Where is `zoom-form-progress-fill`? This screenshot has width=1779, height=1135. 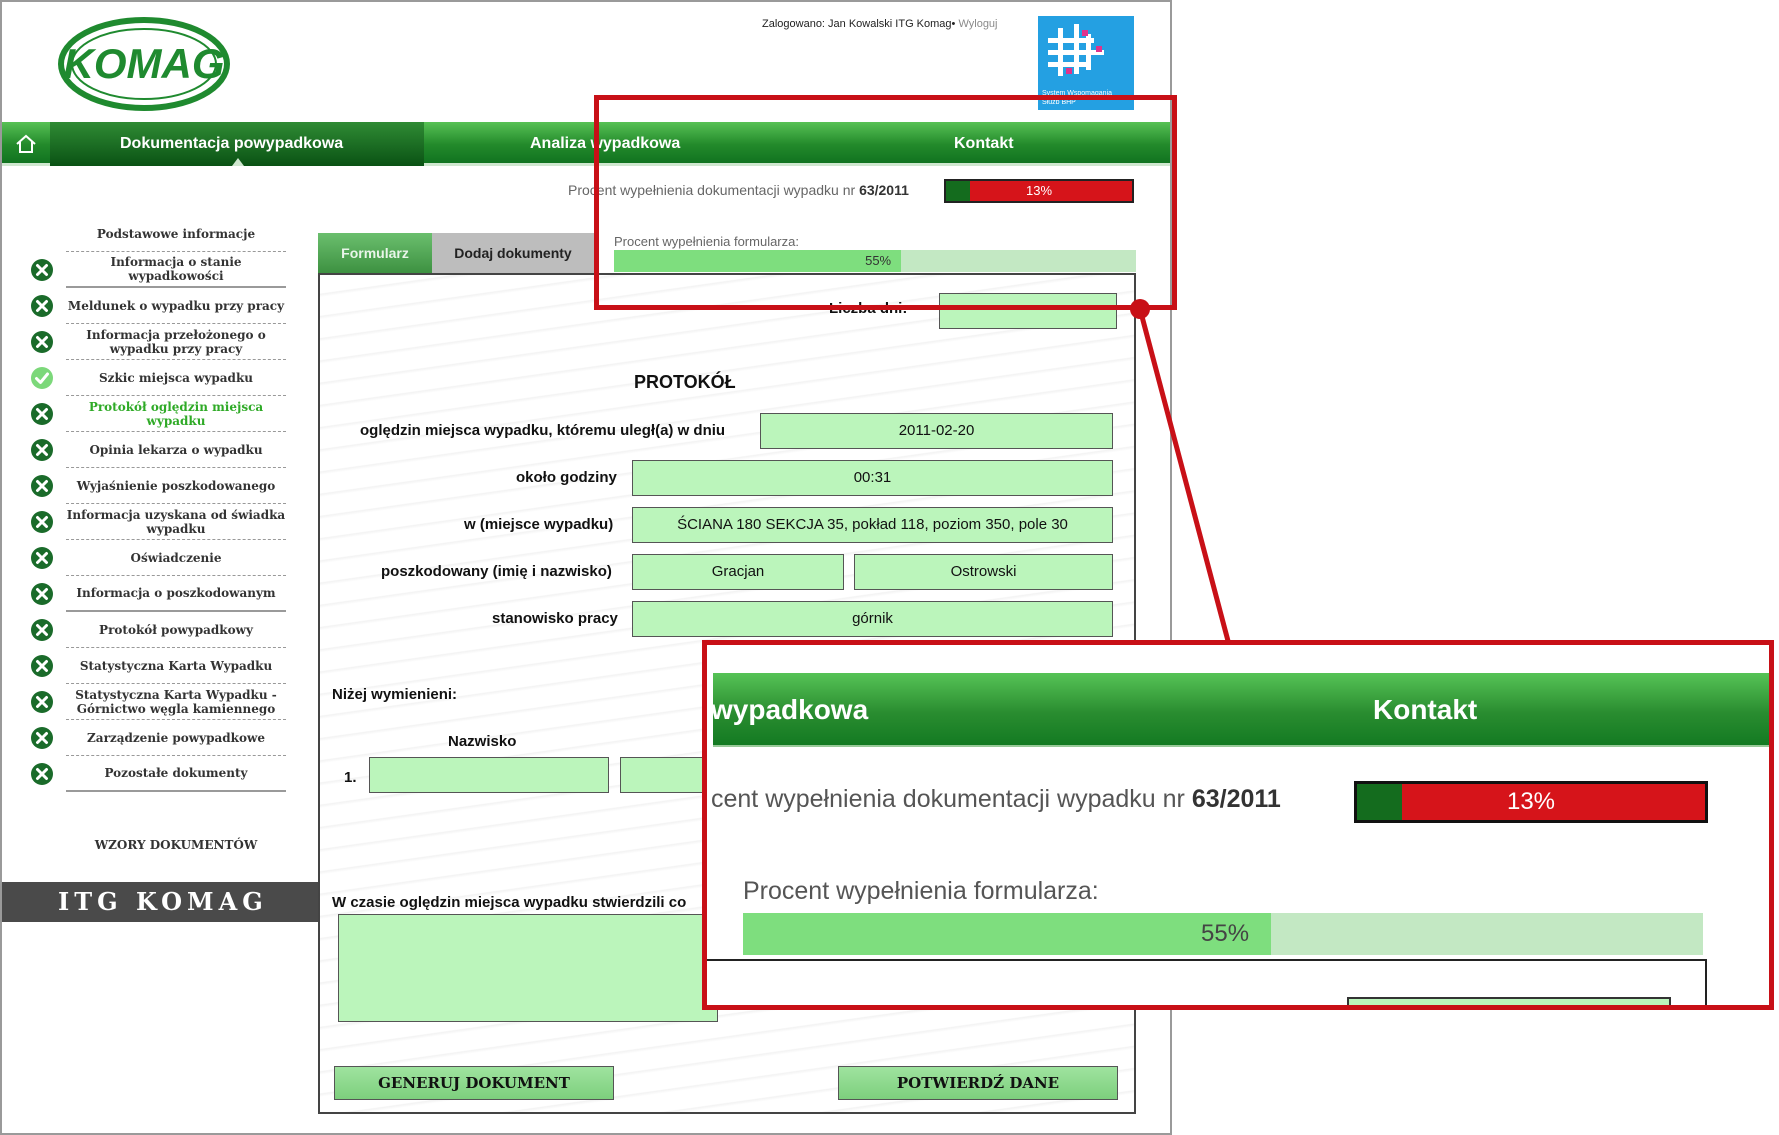
zoom-form-progress-fill is located at coordinates (1007, 934).